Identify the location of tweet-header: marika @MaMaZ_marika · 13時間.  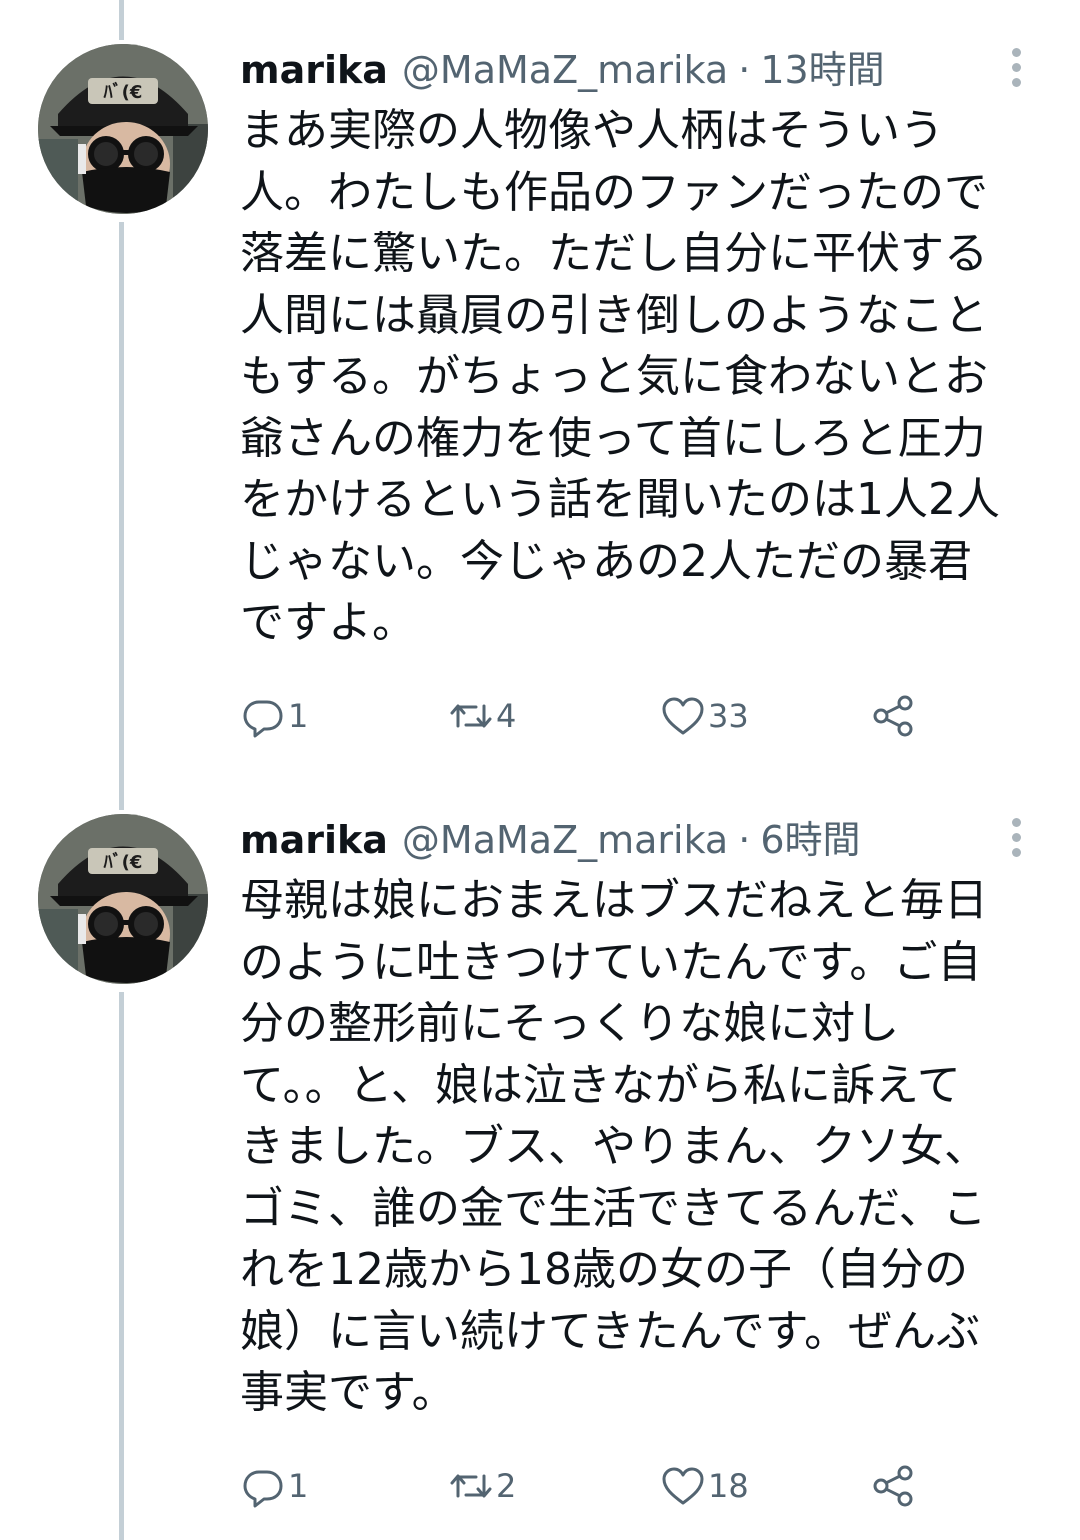
(630, 70).